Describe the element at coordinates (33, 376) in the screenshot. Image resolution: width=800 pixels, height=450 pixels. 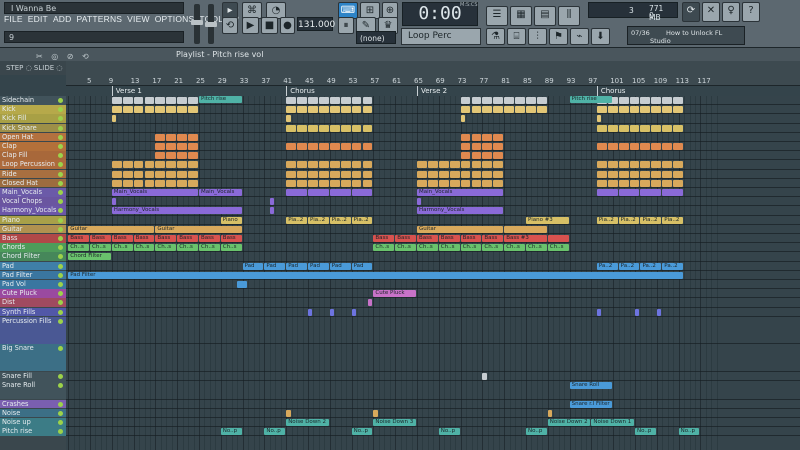
I see `track-header: Snare Fill` at that location.